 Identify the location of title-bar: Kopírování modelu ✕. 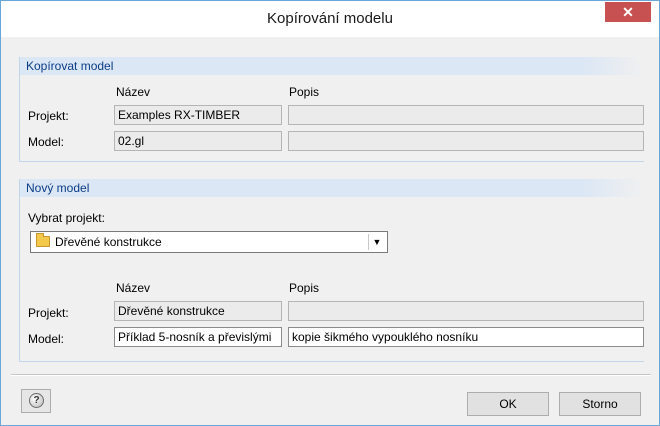
(330, 19).